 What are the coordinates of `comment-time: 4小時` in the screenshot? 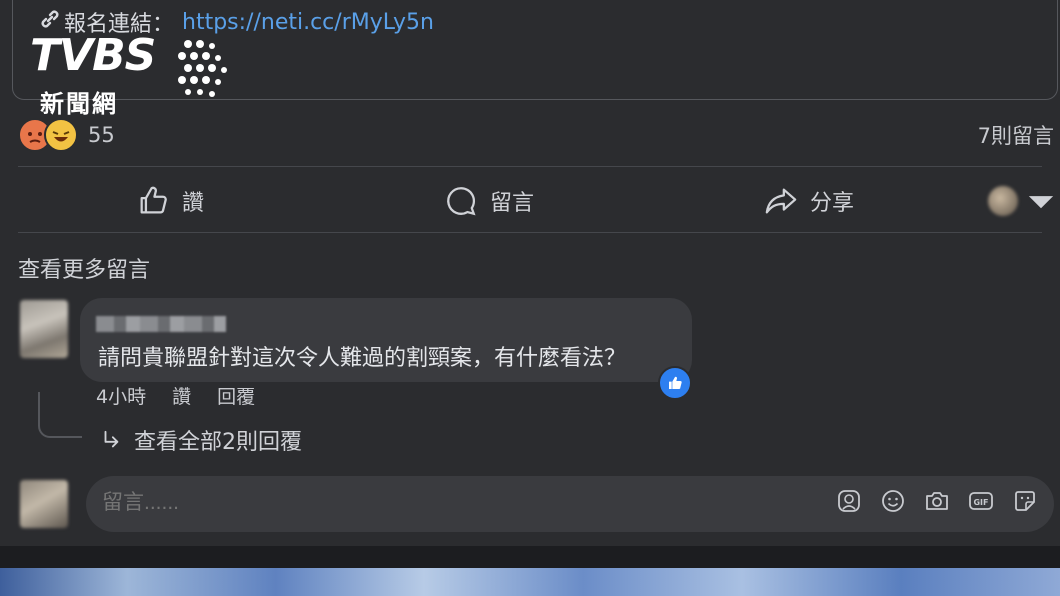 It's located at (121, 395).